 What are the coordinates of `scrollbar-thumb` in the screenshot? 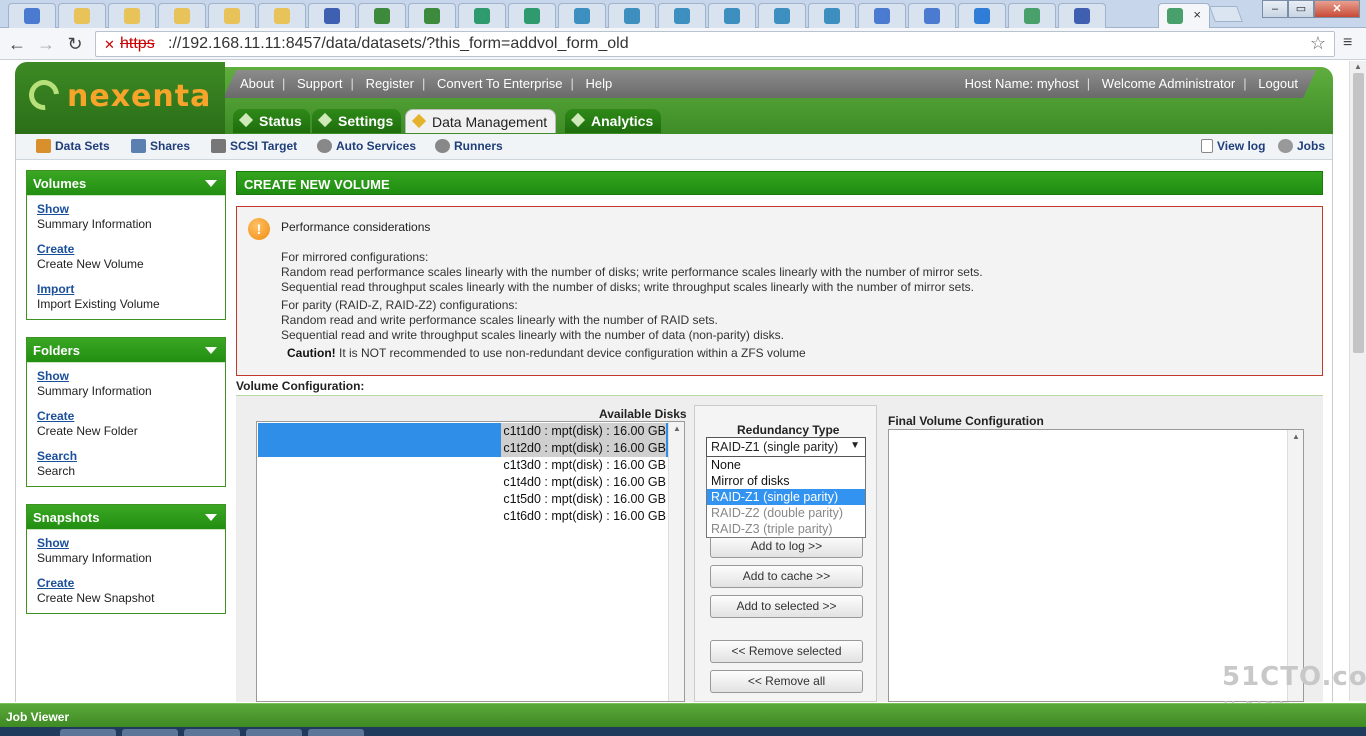 It's located at (1358, 213).